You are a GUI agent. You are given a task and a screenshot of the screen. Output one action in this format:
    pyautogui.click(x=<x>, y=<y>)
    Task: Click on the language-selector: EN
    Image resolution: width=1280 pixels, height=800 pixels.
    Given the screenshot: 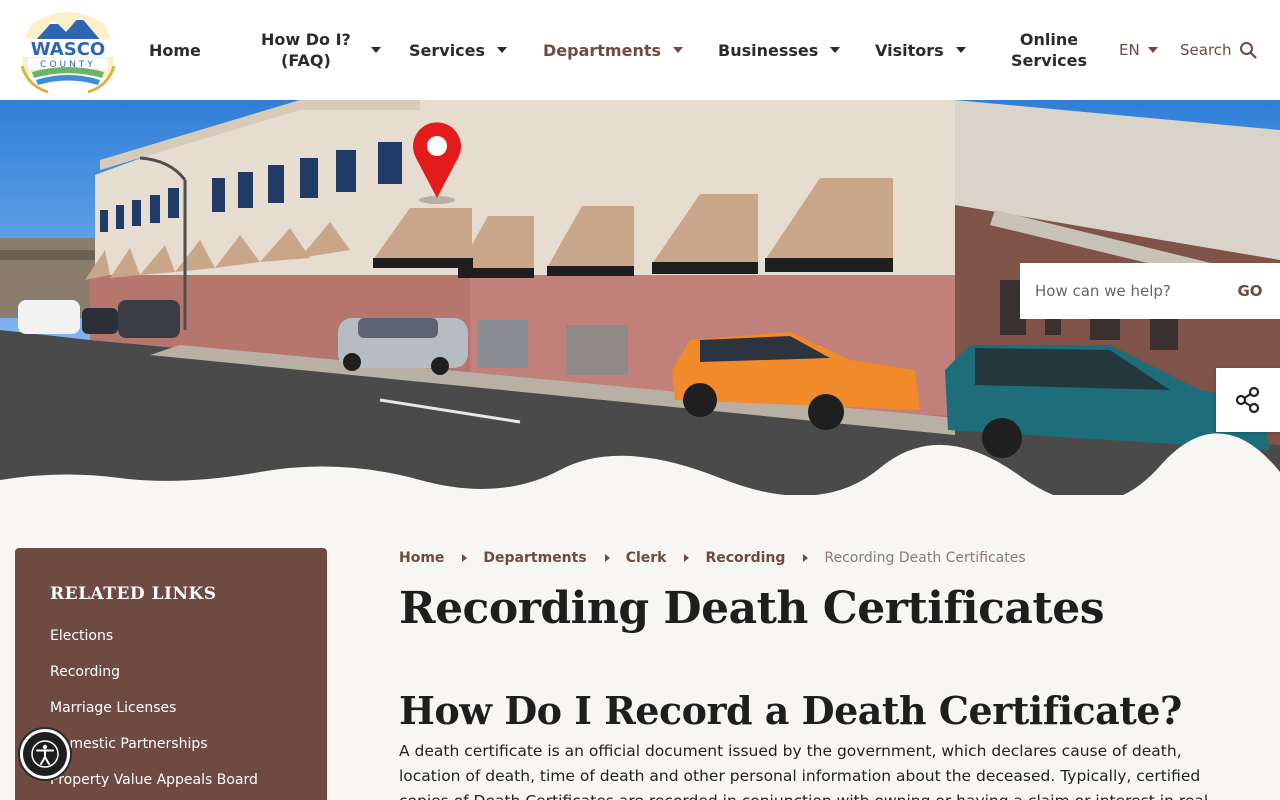 What is the action you would take?
    pyautogui.click(x=1138, y=50)
    